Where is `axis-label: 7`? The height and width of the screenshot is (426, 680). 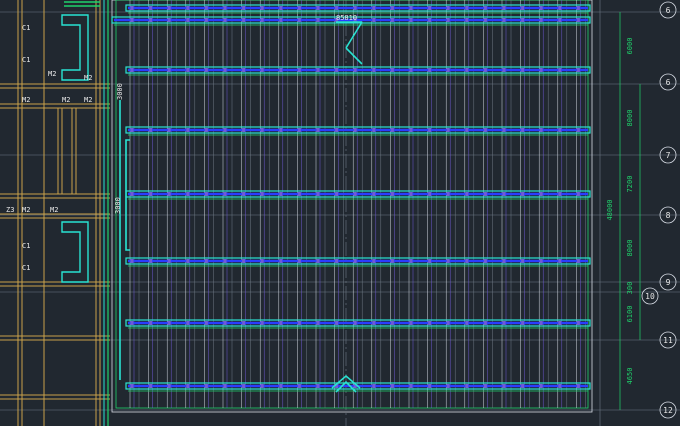 axis-label: 7 is located at coordinates (668, 155).